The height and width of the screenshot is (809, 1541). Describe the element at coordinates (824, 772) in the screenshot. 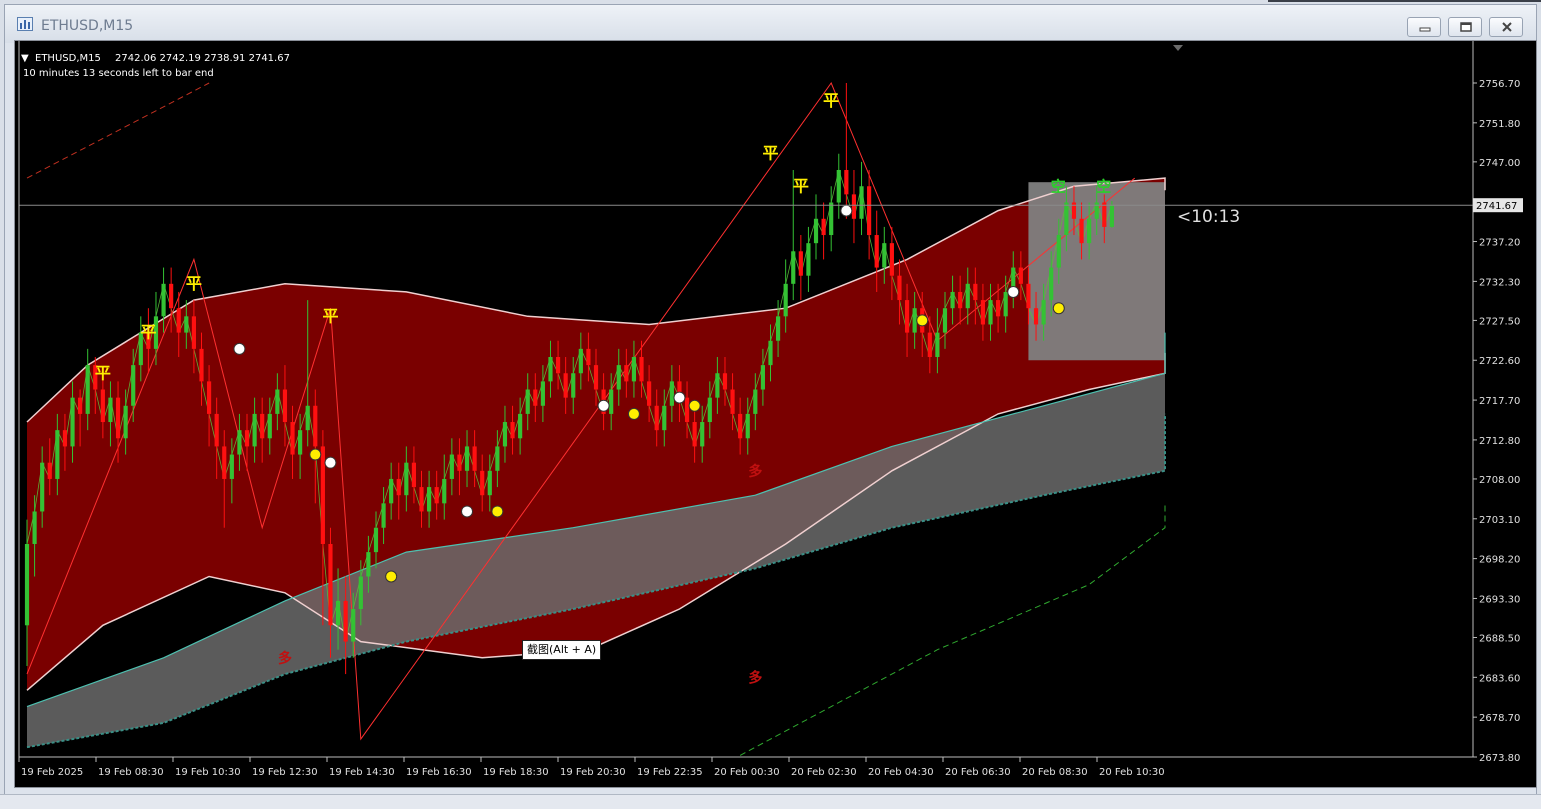

I see `x-tick-label: 20 Feb 02:30` at that location.